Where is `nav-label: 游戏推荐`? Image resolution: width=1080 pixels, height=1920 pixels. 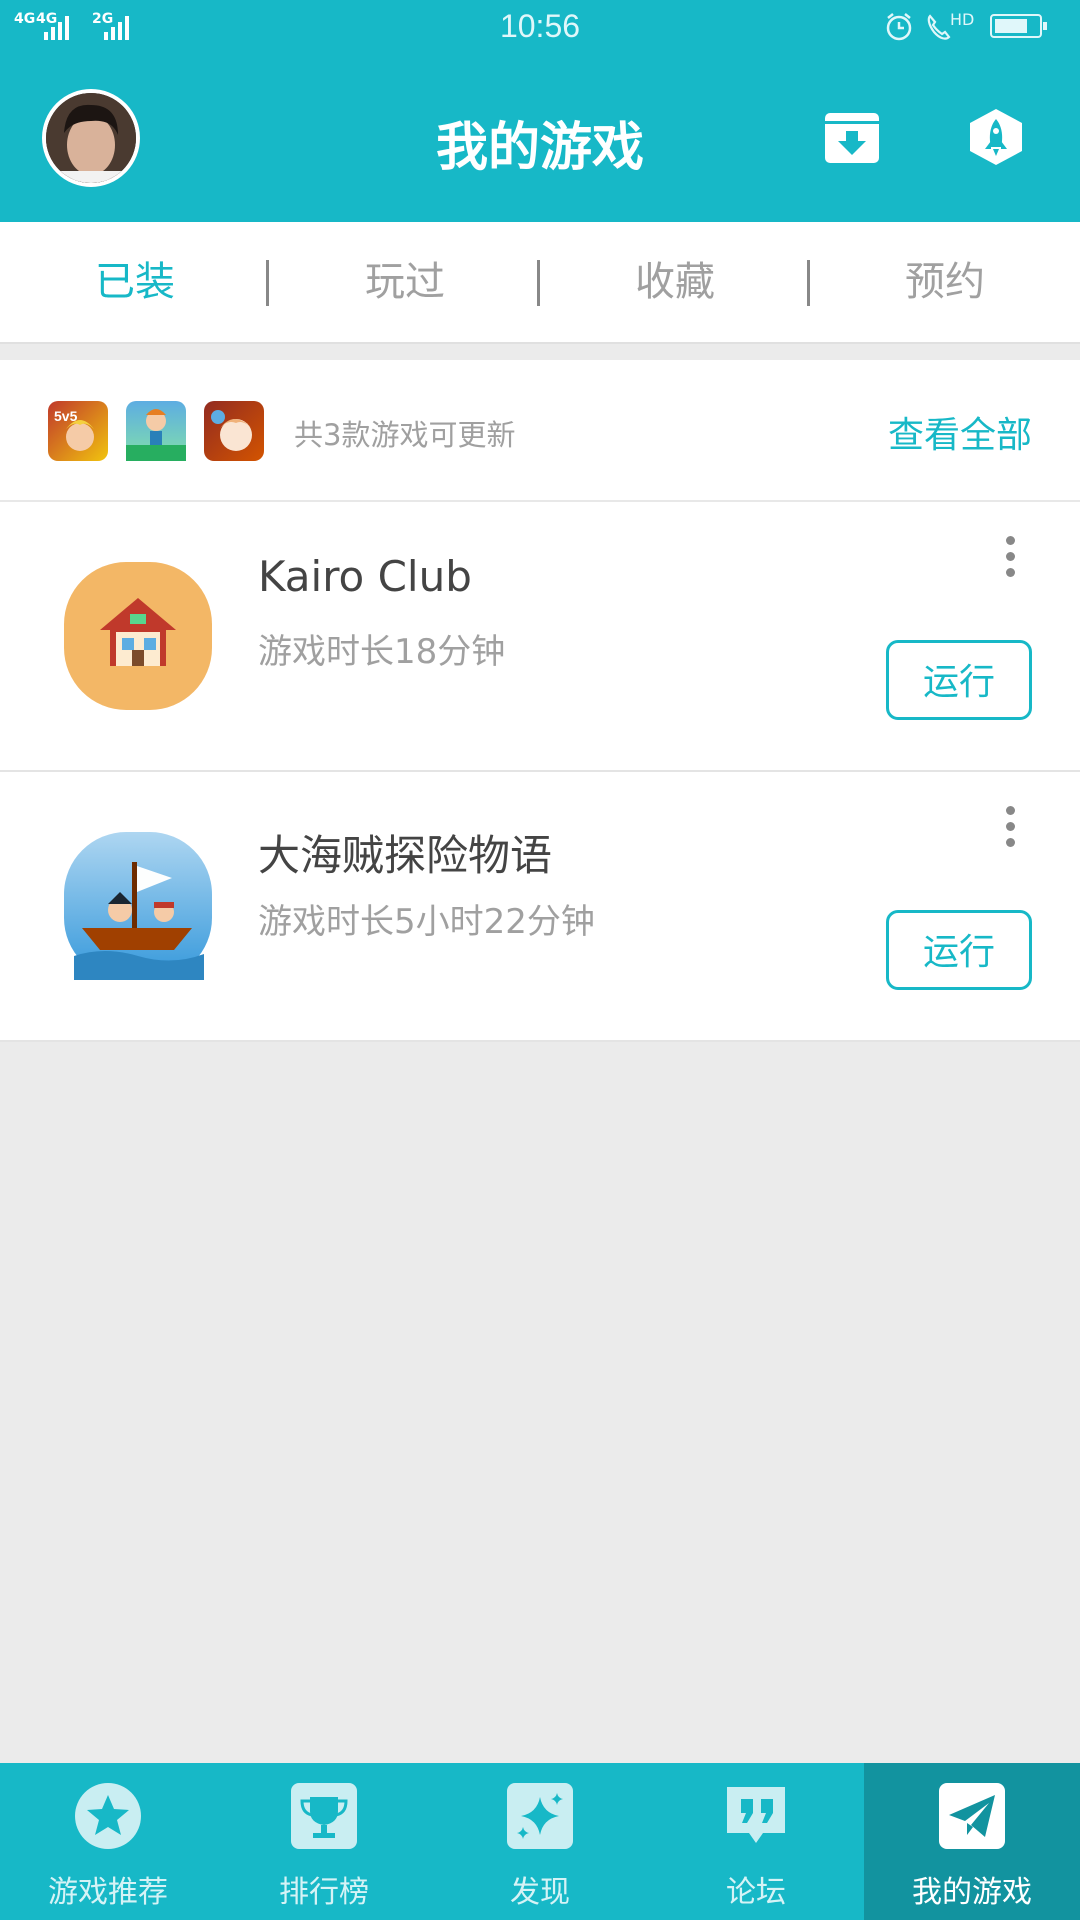
nav-label: 游戏推荐 is located at coordinates (108, 1892).